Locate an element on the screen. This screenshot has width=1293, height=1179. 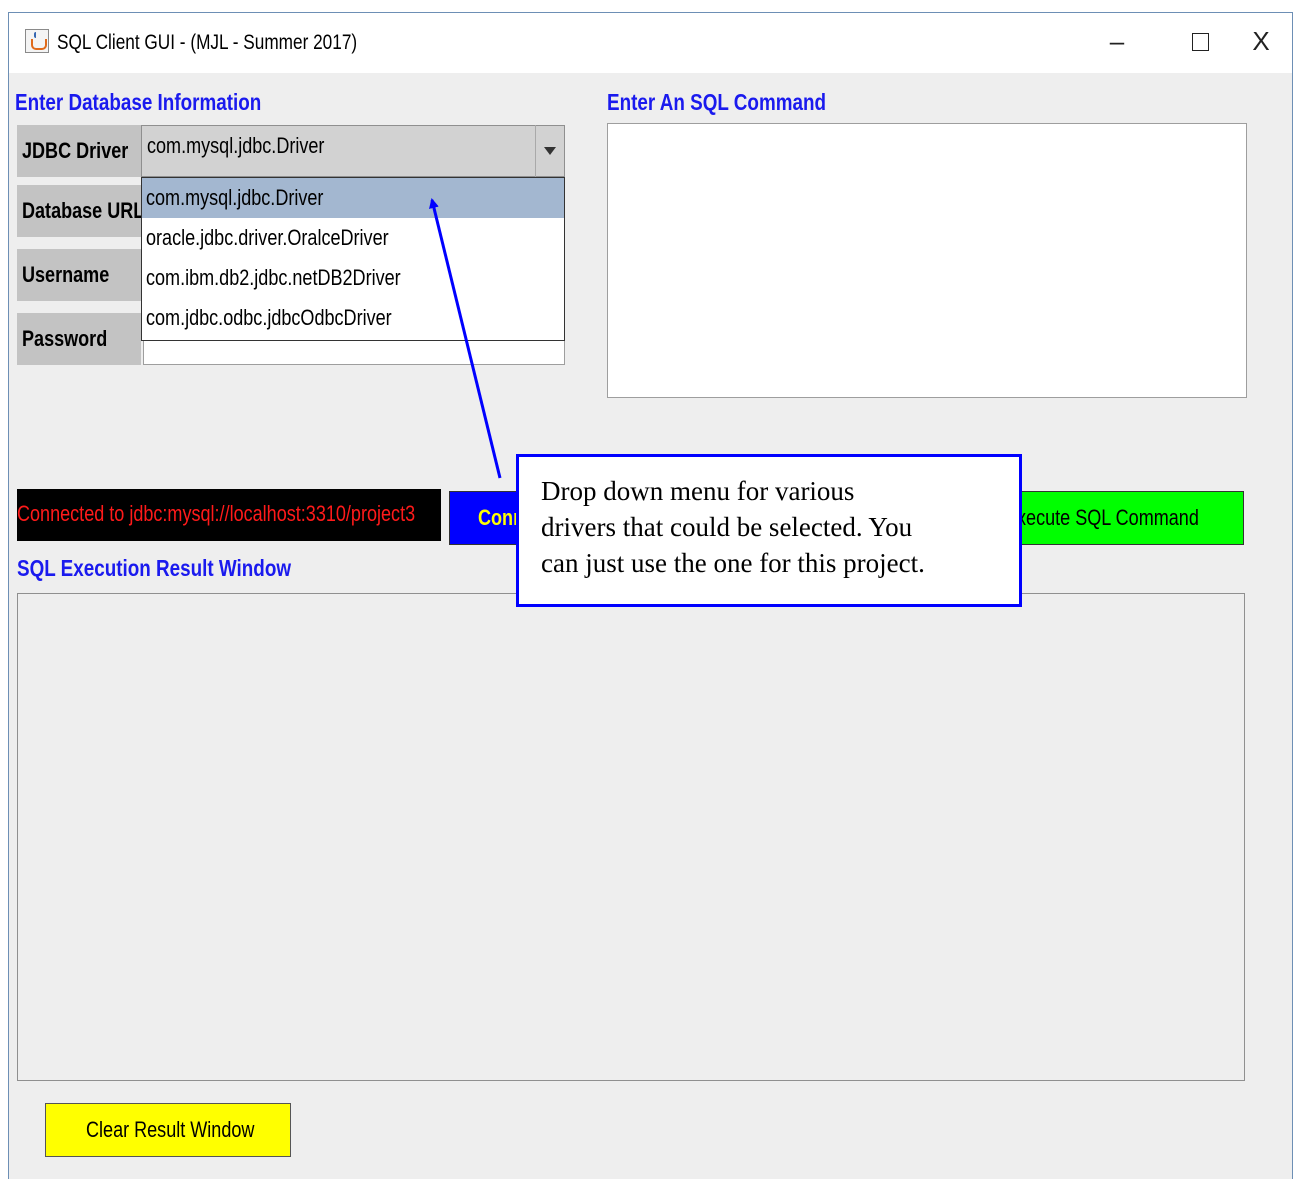
maximize-button is located at coordinates (1199, 41).